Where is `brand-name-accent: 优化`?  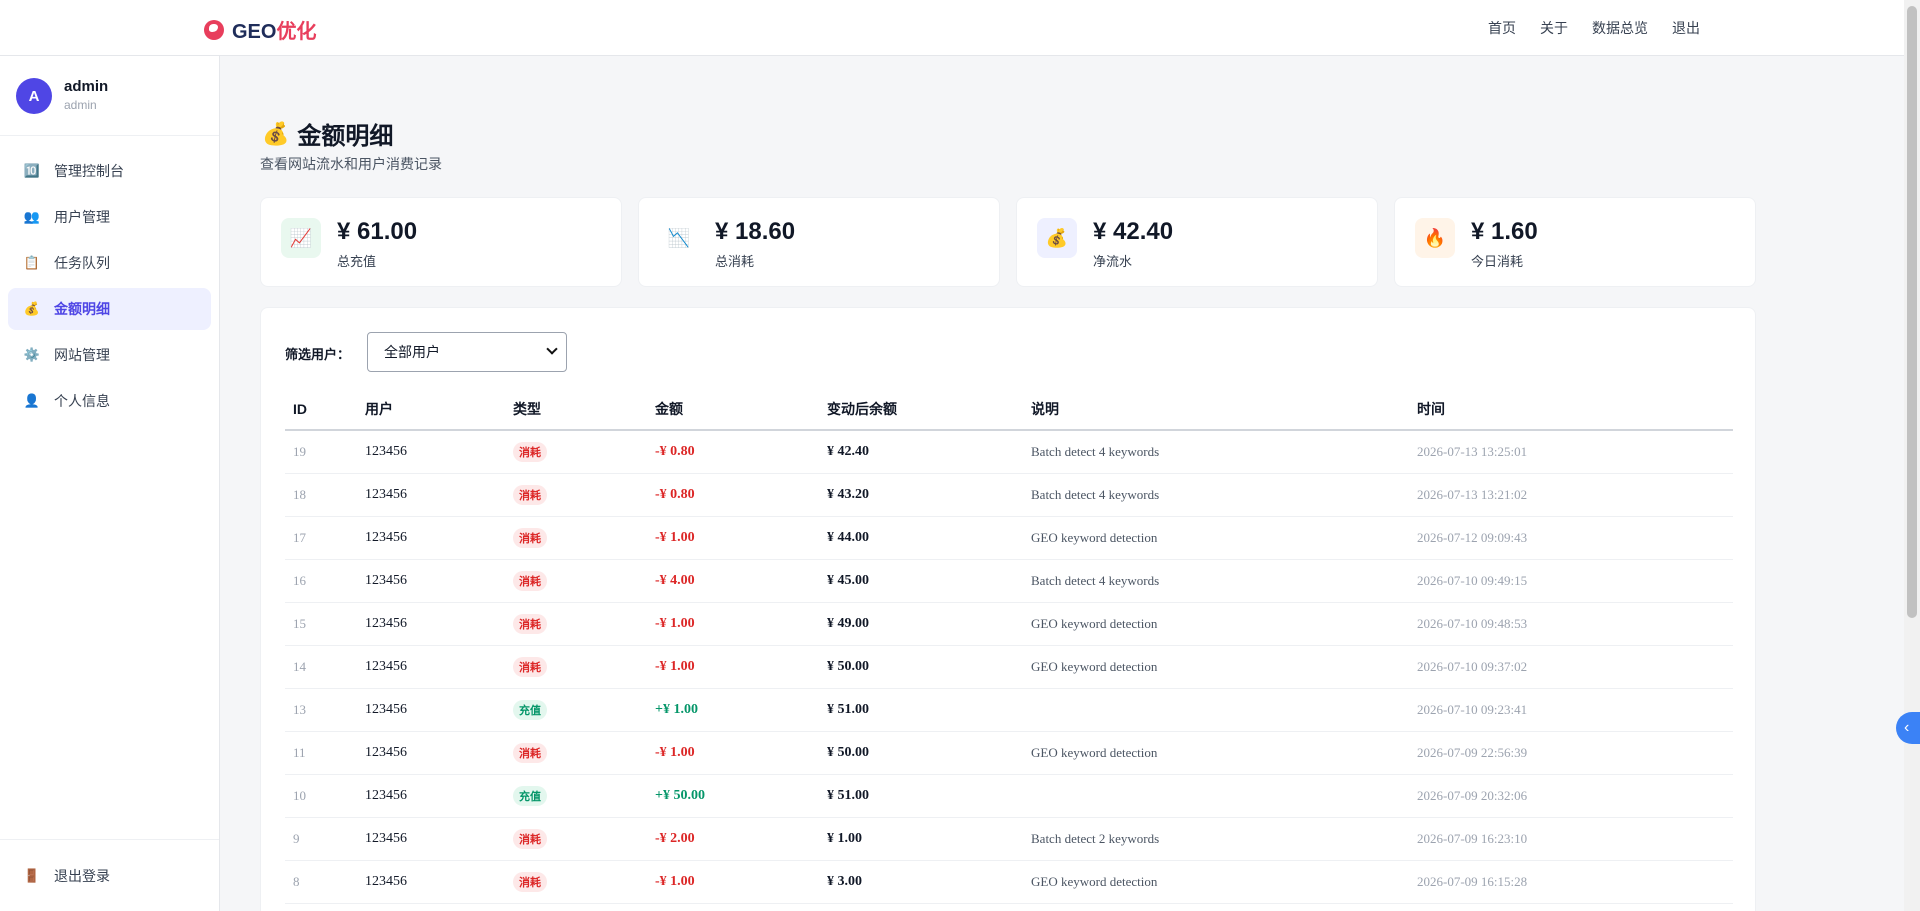 brand-name-accent: 优化 is located at coordinates (296, 32).